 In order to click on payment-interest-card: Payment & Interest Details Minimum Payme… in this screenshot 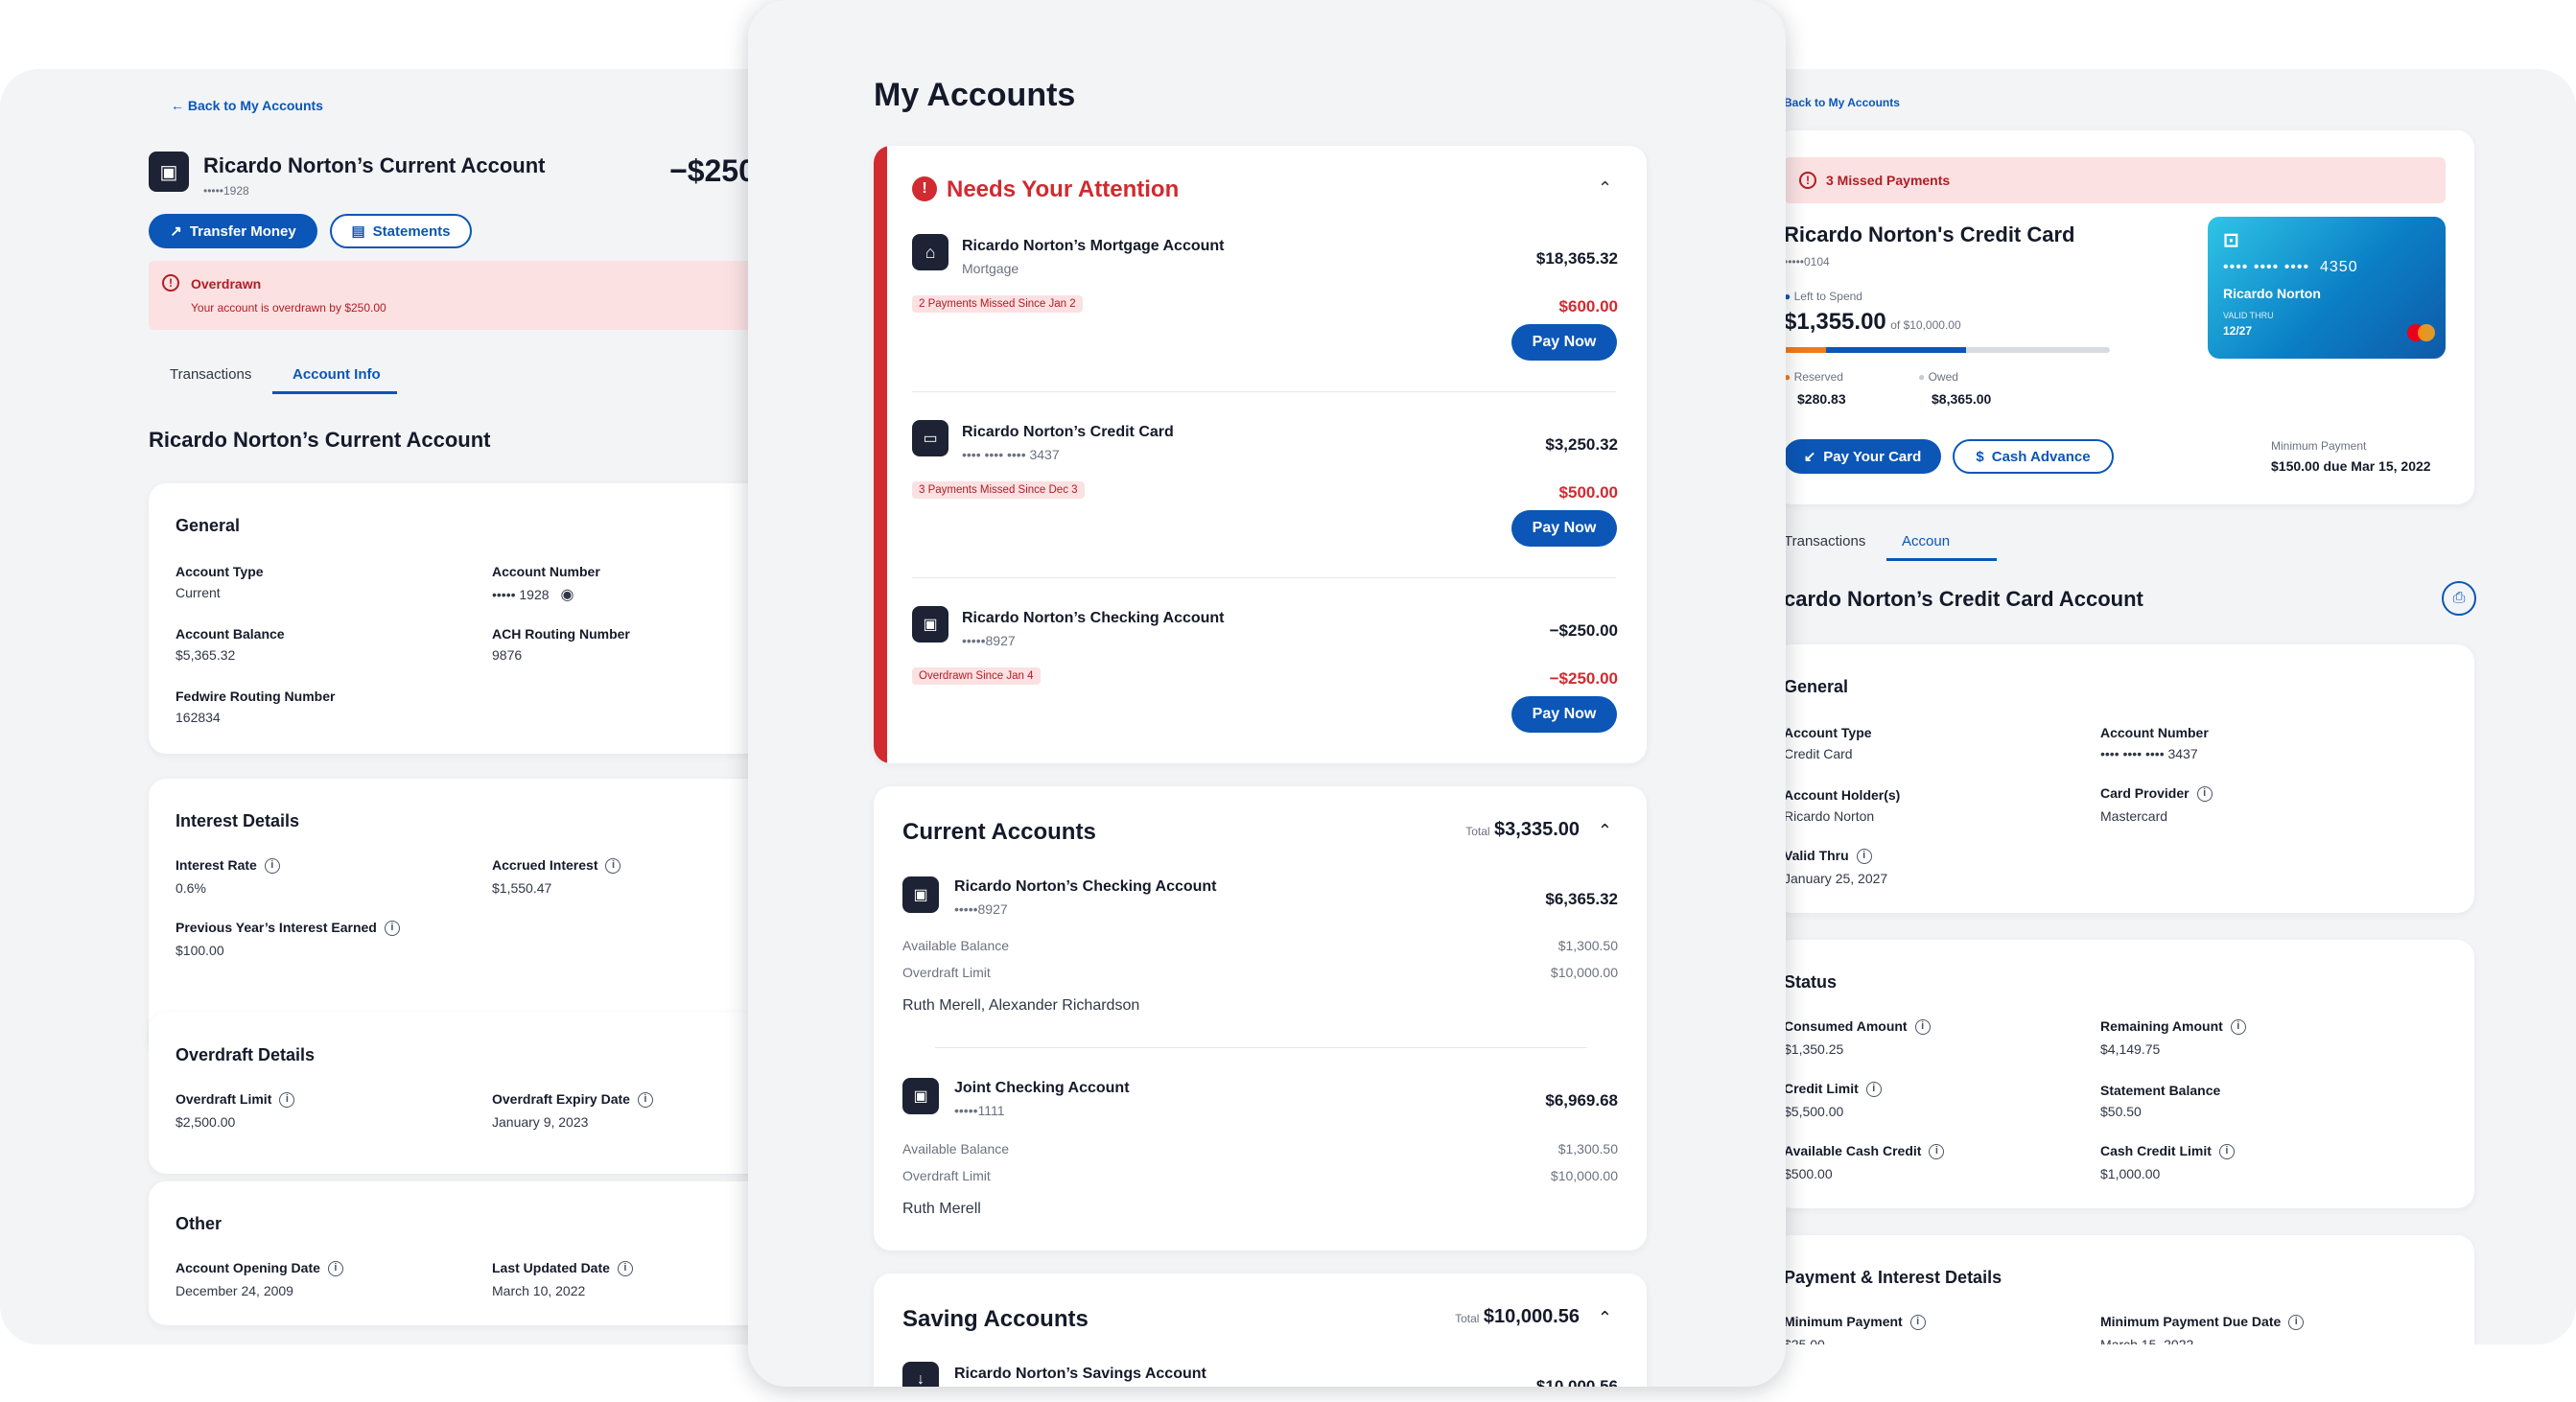, I will do `click(2129, 1289)`.